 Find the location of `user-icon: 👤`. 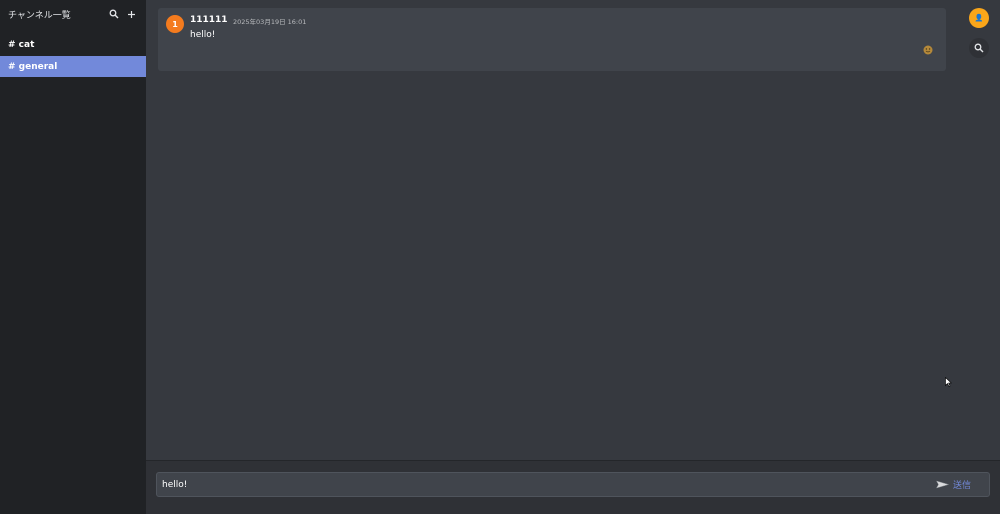

user-icon: 👤 is located at coordinates (979, 18).